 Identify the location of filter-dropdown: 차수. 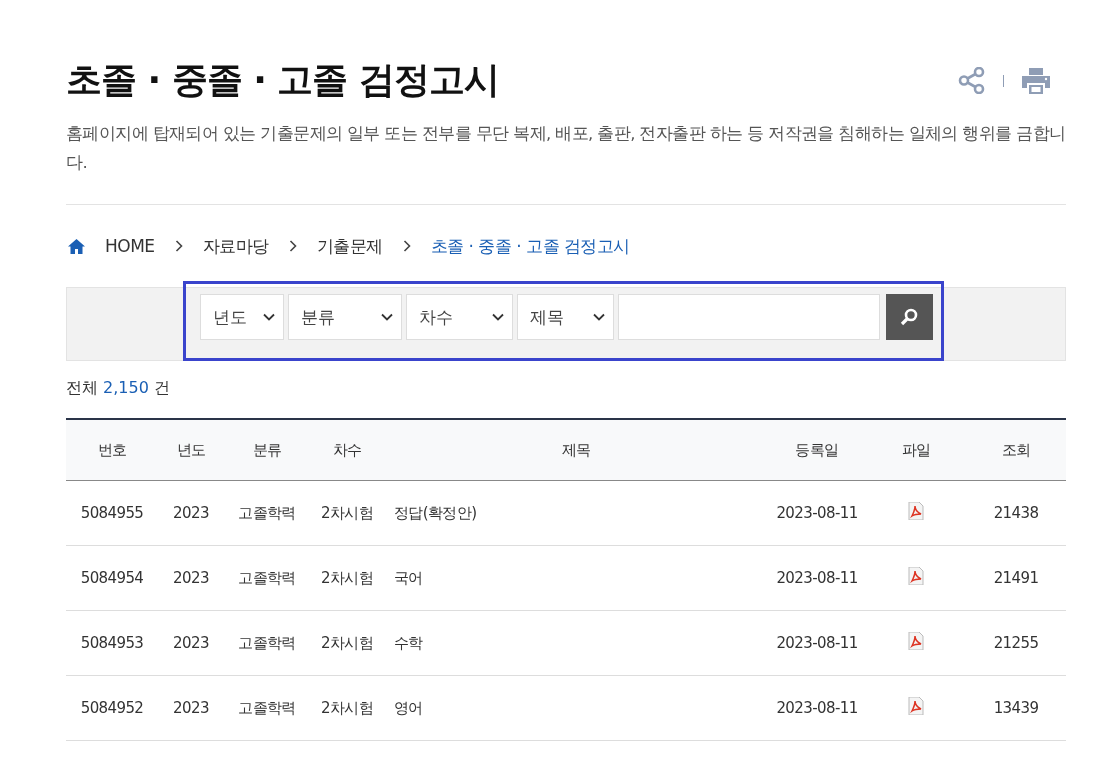
(459, 317).